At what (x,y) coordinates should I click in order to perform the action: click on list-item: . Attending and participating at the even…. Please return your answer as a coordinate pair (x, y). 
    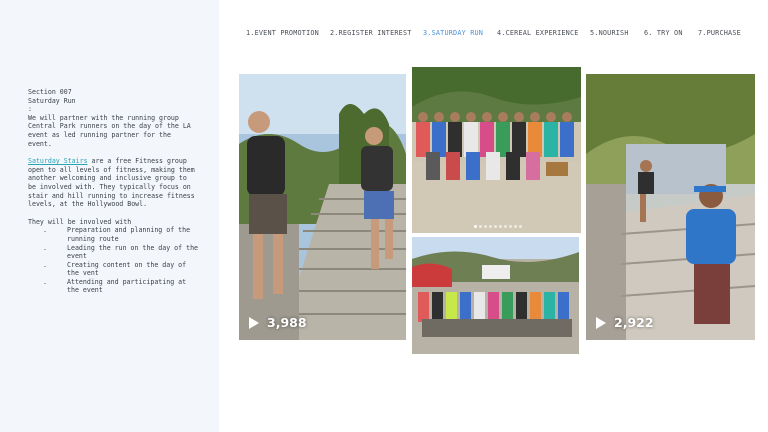
    Looking at the image, I should click on (113, 286).